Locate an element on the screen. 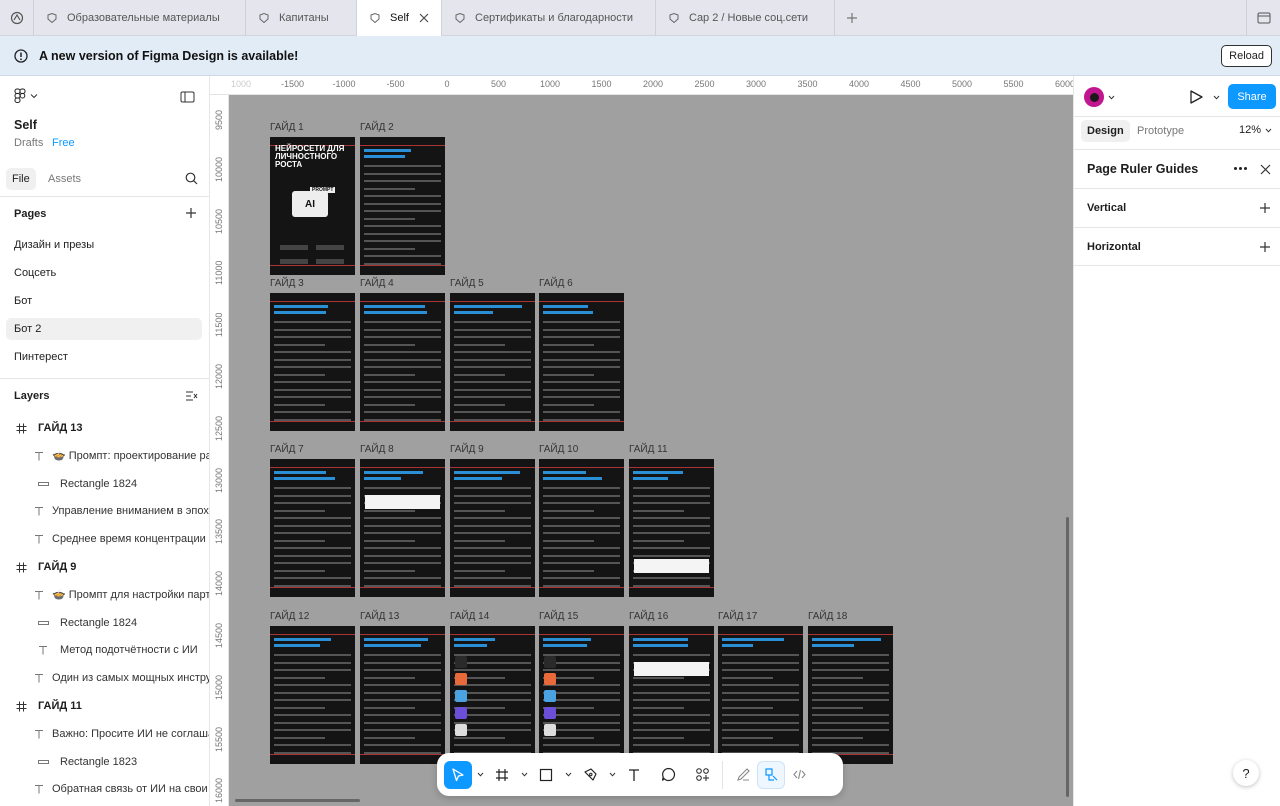 Image resolution: width=1280 pixels, height=806 pixels. actions-tool is located at coordinates (702, 775).